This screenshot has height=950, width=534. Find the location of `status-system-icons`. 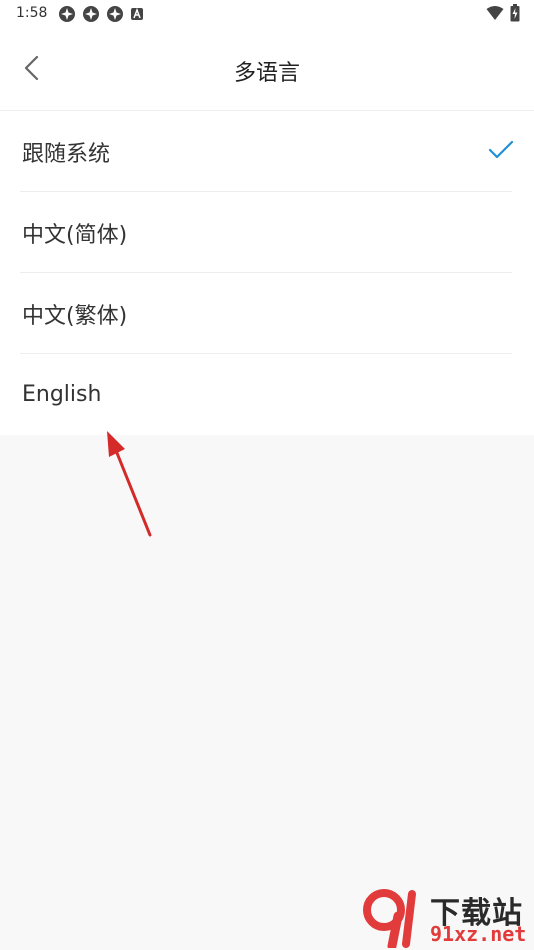

status-system-icons is located at coordinates (503, 13).